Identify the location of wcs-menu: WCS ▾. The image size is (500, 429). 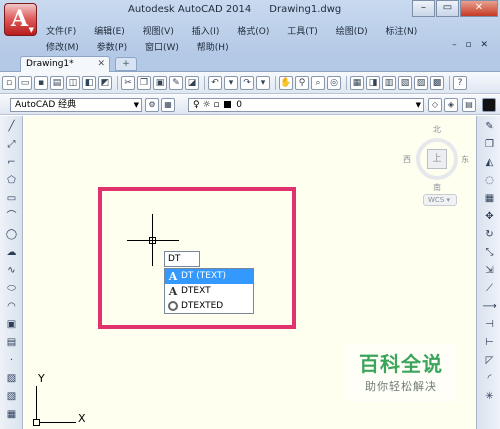
(440, 200).